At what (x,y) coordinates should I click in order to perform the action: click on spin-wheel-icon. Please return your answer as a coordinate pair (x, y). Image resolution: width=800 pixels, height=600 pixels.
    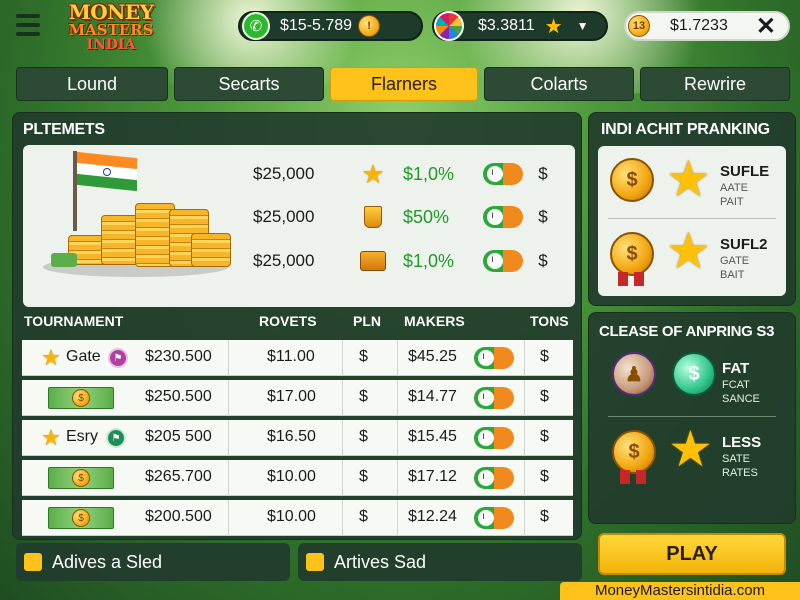
    Looking at the image, I should click on (449, 26).